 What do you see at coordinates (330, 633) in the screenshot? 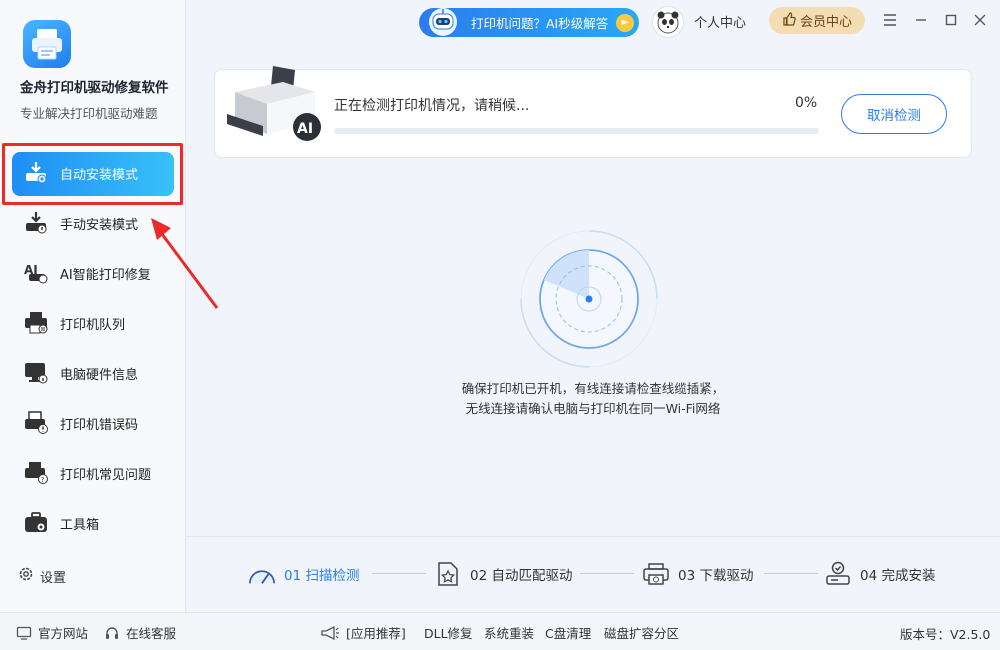
I see `megaphone-icon` at bounding box center [330, 633].